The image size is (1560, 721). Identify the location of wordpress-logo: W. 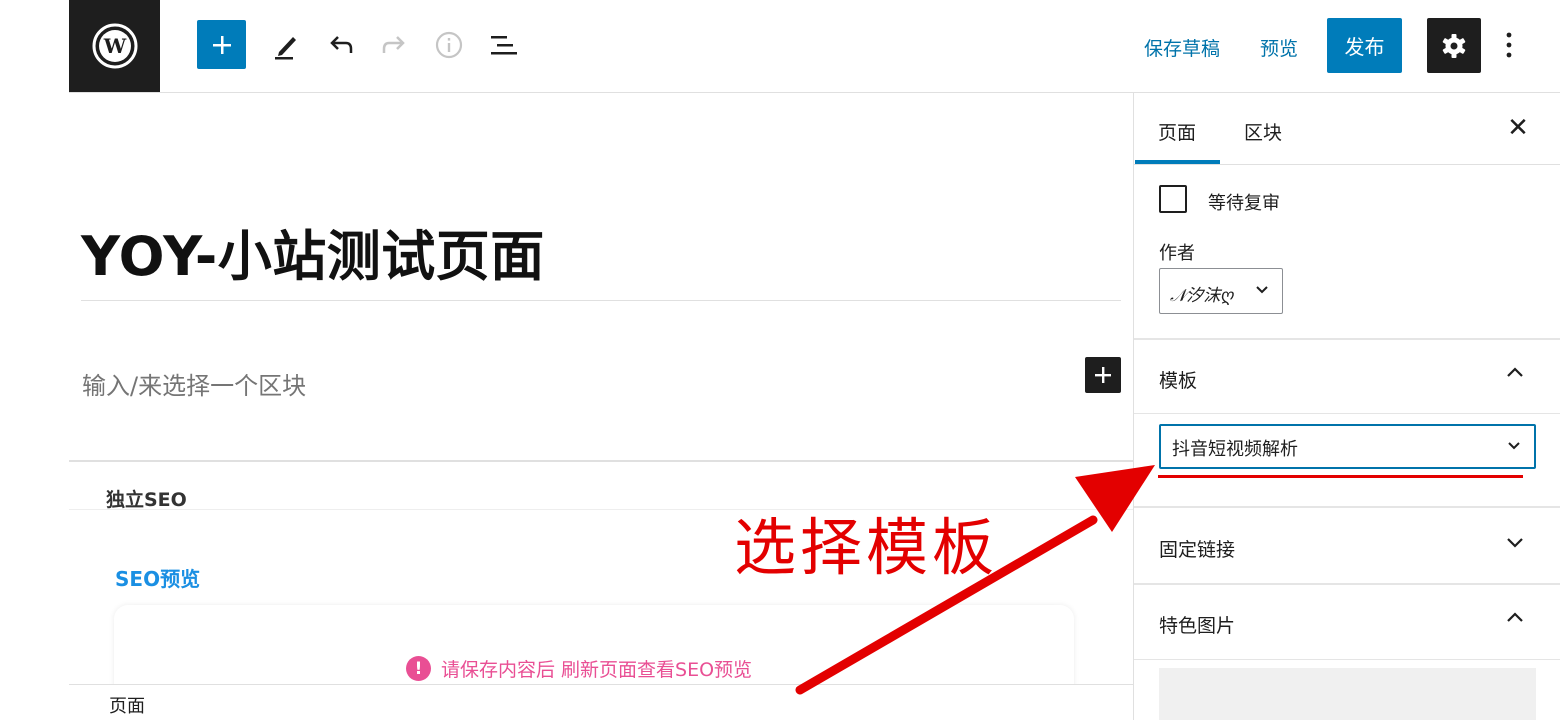
(114, 46).